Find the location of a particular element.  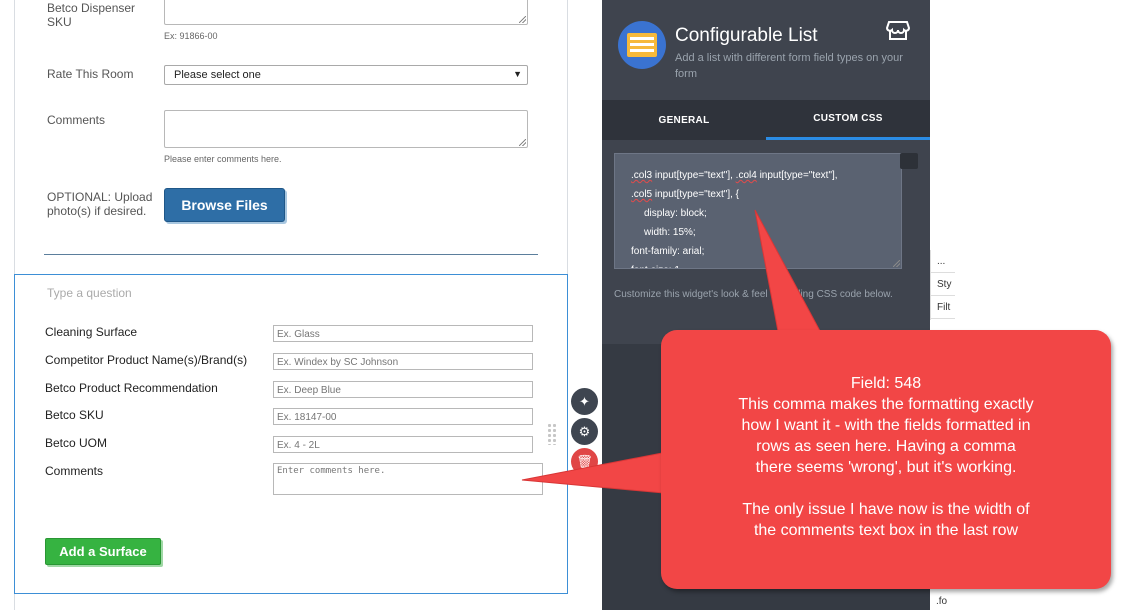

callout-line: rows as seen here. Having a comma is located at coordinates (886, 446).